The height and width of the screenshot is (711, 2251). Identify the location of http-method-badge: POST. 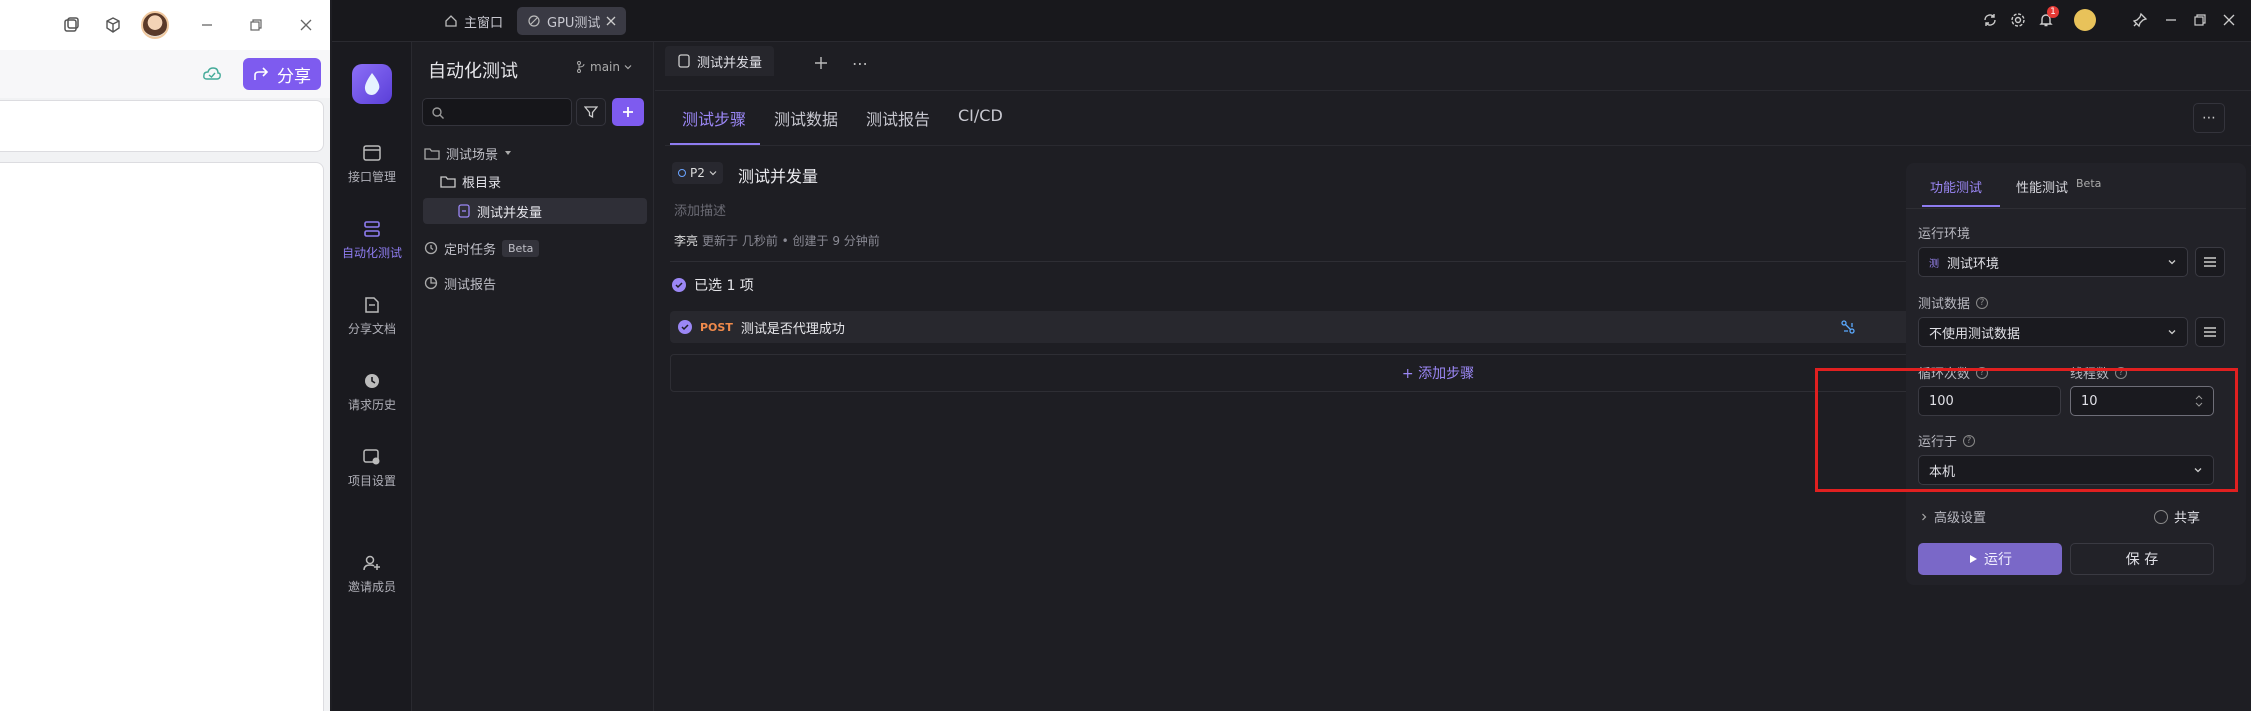
(716, 327).